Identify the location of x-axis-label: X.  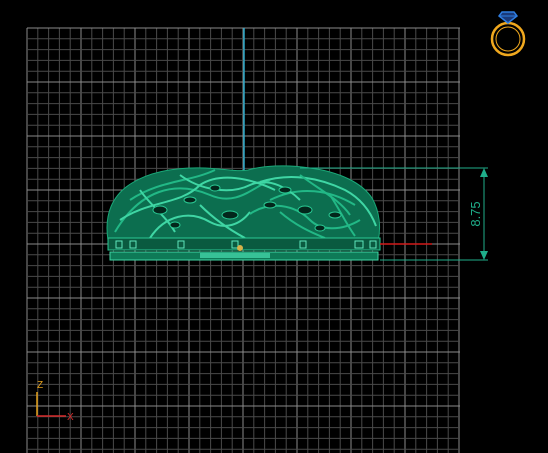
(70, 417).